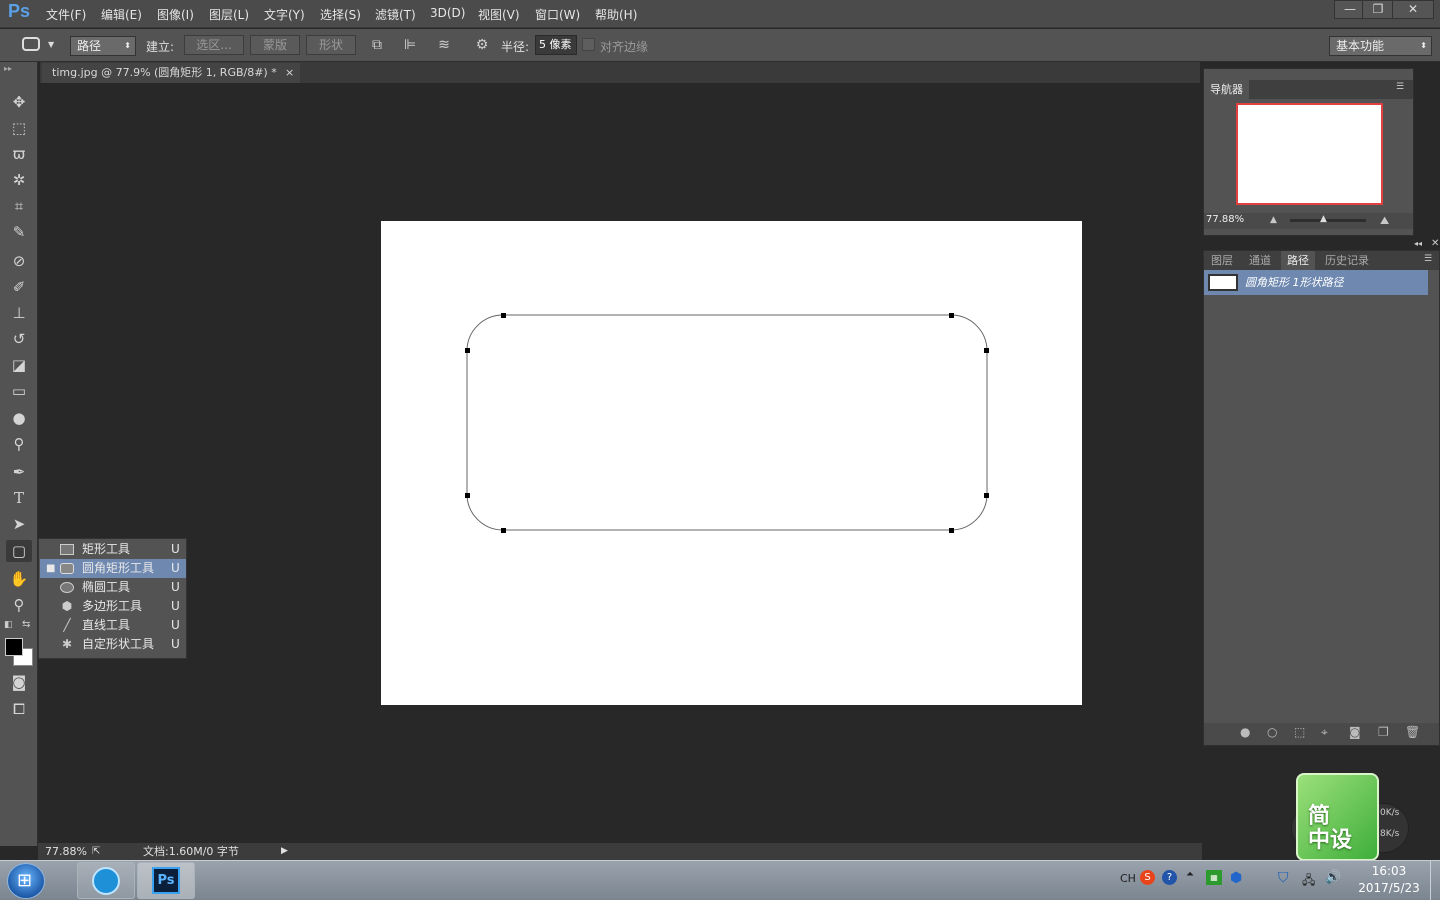 This screenshot has width=1440, height=900. I want to click on screen-mode-icon: ⧠, so click(19, 709).